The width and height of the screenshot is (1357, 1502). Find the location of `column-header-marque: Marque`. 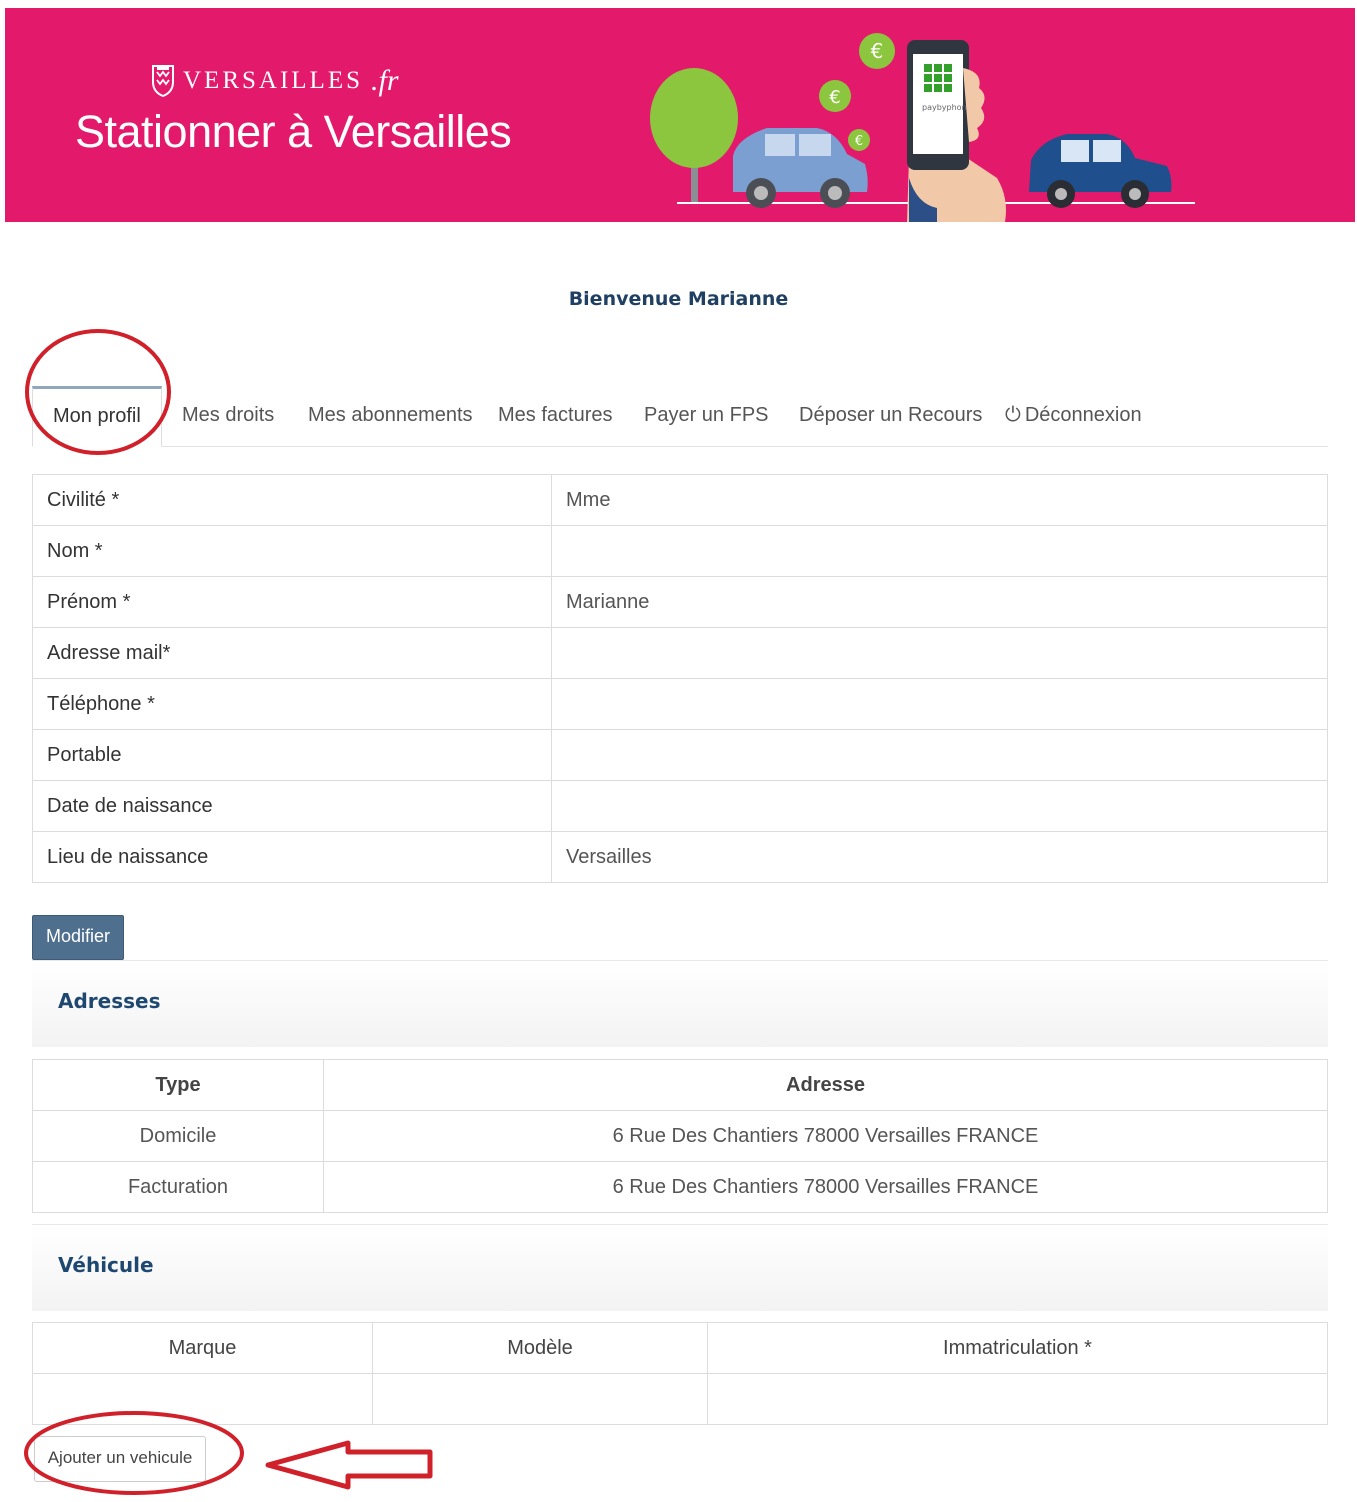

column-header-marque: Marque is located at coordinates (202, 1348).